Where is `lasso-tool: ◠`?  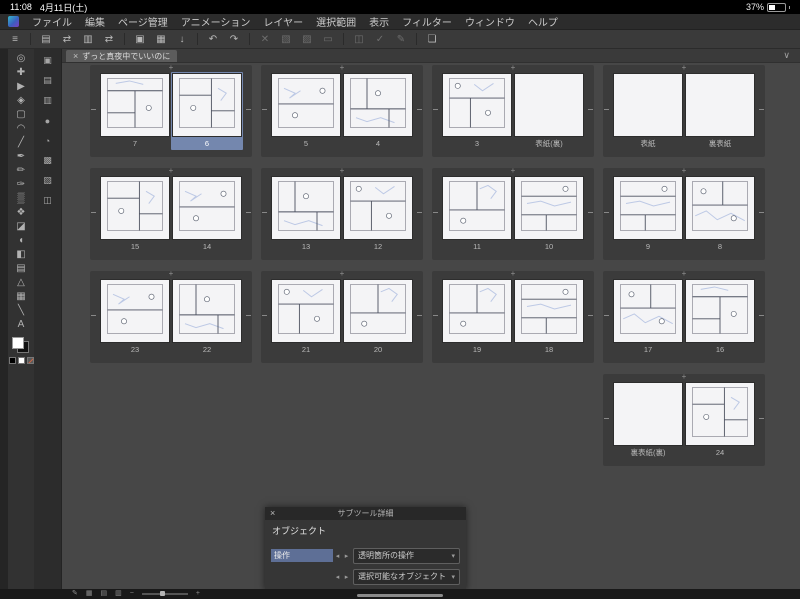
lasso-tool: ◠ is located at coordinates (21, 129).